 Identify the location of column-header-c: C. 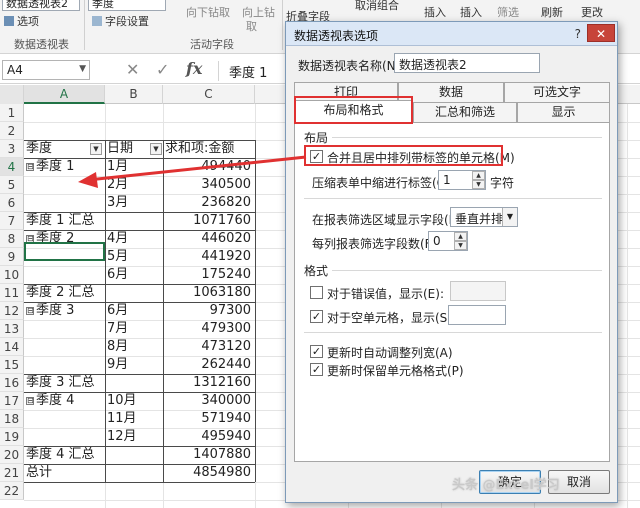
(209, 94).